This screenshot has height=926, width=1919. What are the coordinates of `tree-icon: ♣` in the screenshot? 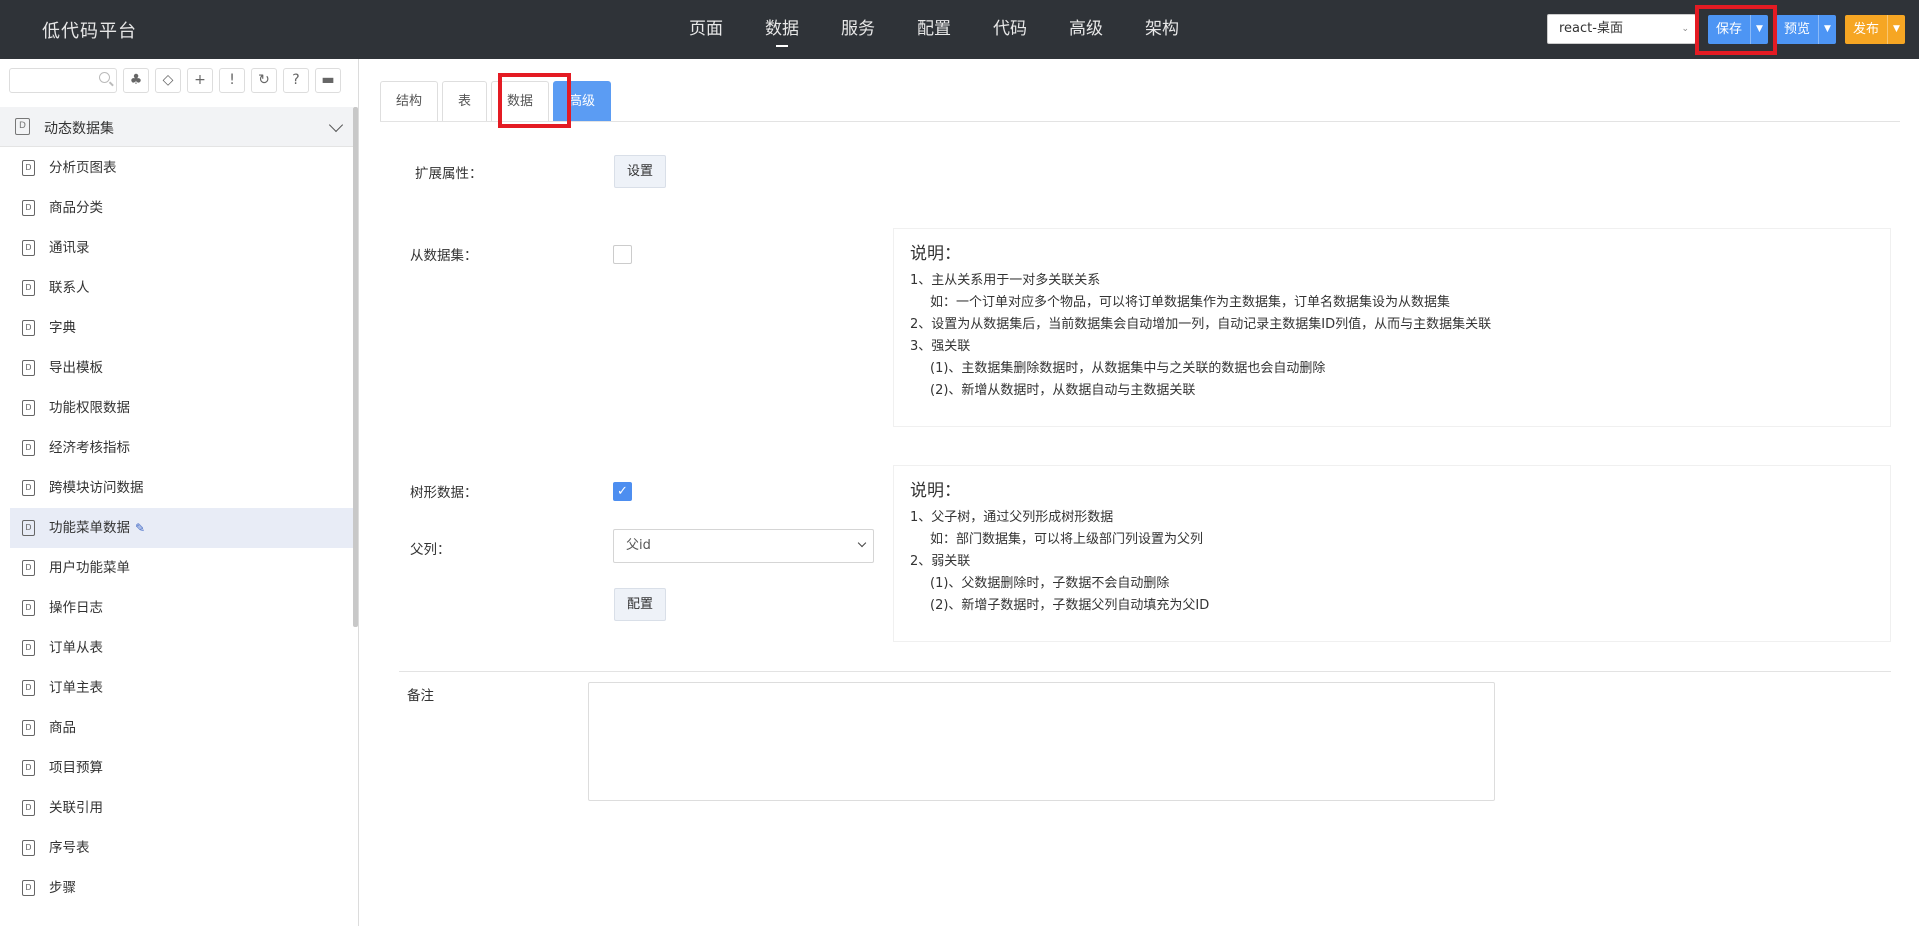 It's located at (136, 80).